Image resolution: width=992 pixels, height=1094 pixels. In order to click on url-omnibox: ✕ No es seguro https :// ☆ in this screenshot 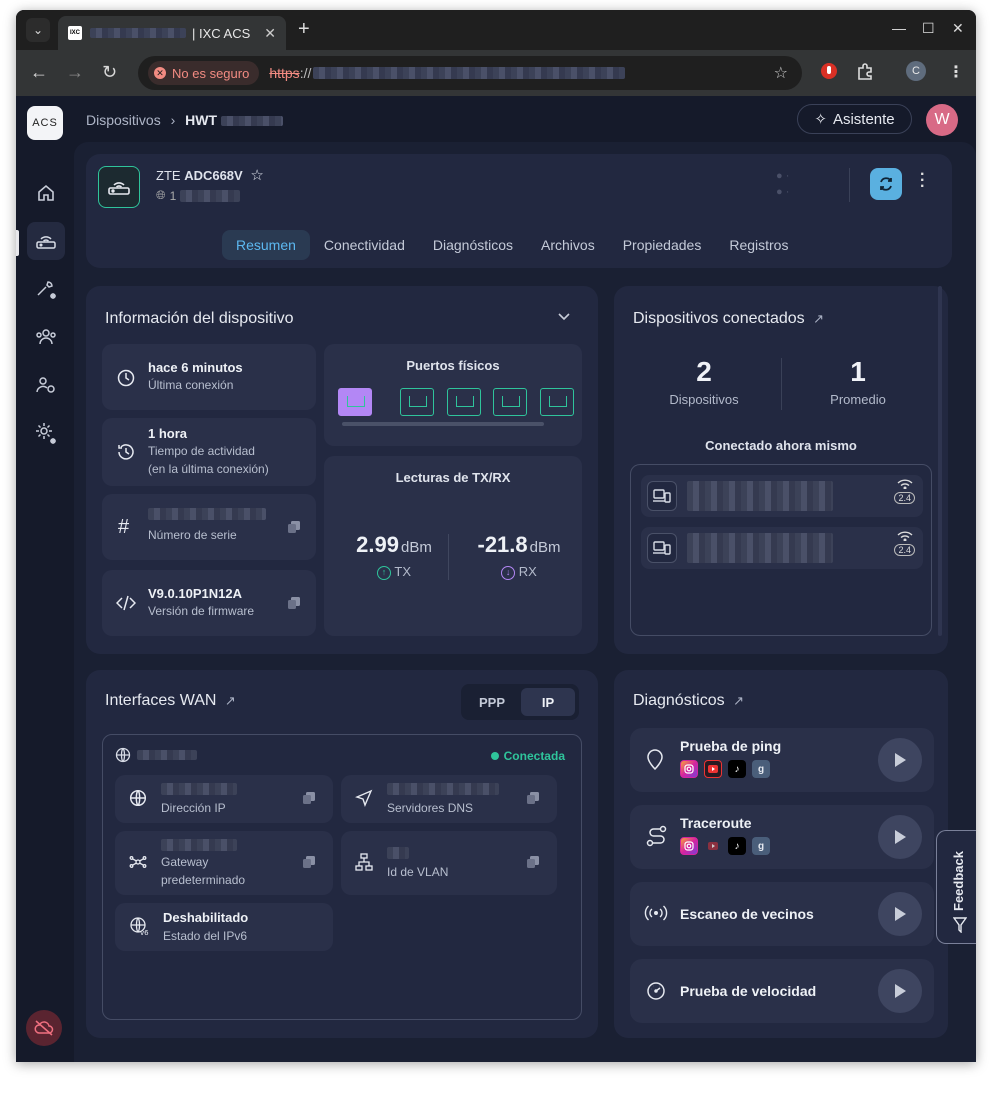, I will do `click(470, 73)`.